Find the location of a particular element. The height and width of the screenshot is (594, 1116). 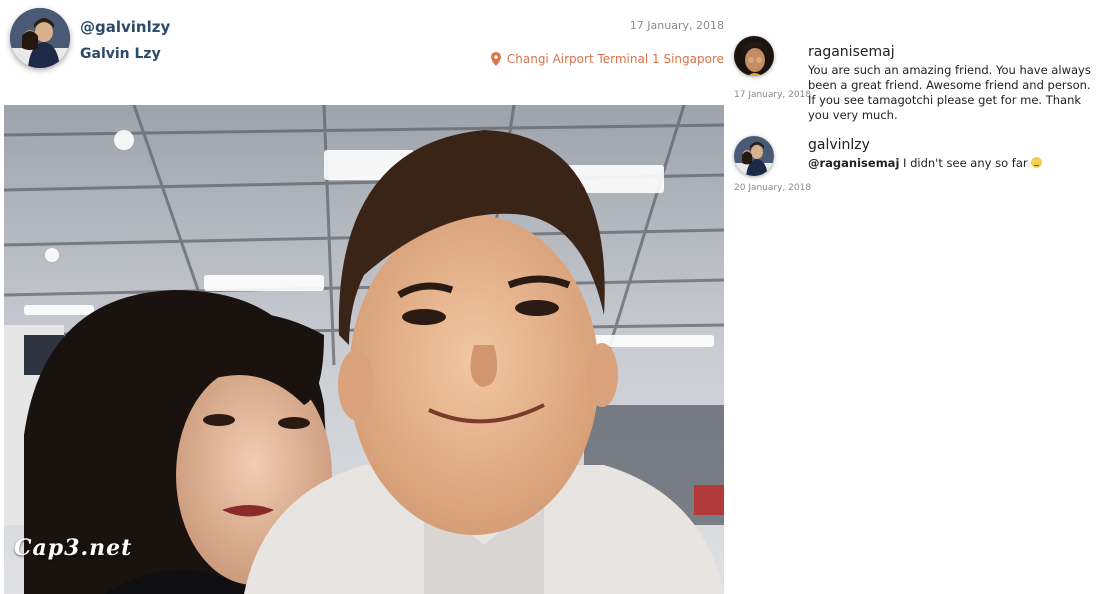

comment-date: 17 January, 2018 is located at coordinates (773, 95).